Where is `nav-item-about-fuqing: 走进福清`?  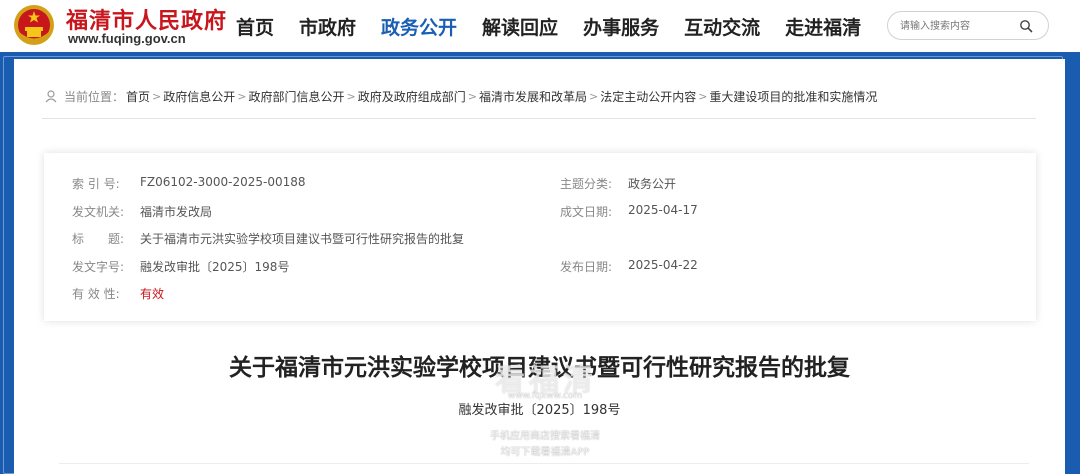
nav-item-about-fuqing: 走进福清 is located at coordinates (823, 26).